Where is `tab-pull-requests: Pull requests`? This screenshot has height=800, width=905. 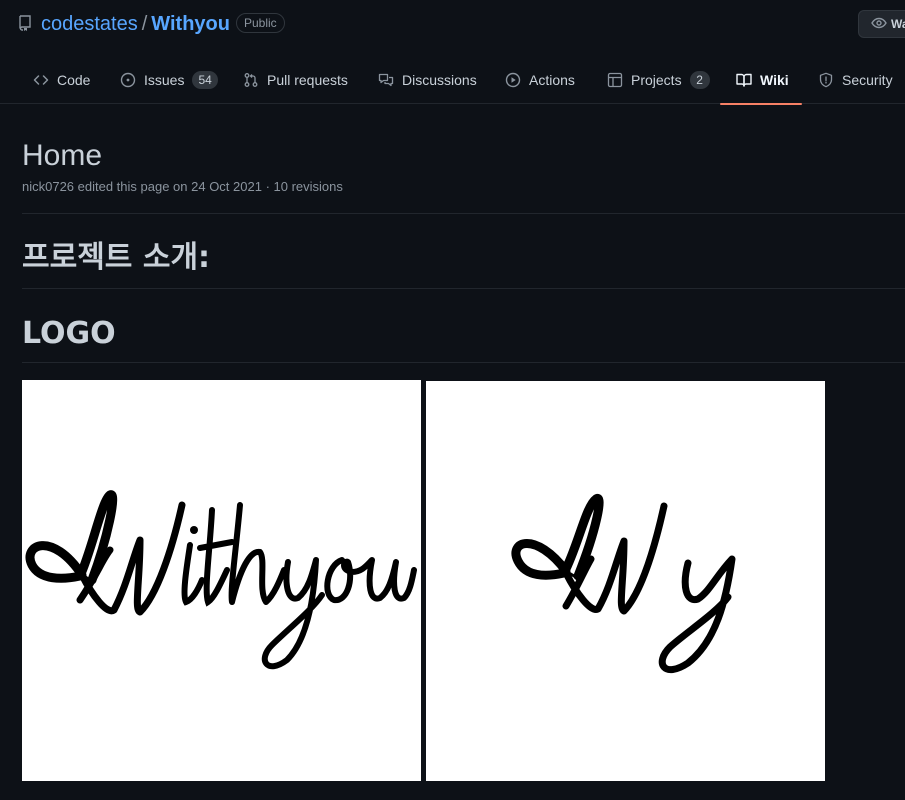
tab-pull-requests: Pull requests is located at coordinates (295, 80).